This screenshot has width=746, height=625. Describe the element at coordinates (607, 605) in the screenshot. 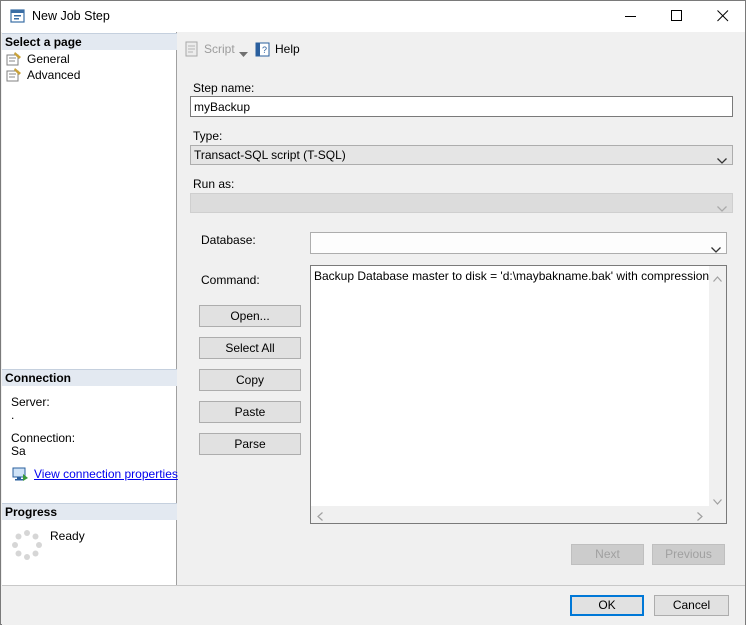

I see `ok-button: OK` at that location.